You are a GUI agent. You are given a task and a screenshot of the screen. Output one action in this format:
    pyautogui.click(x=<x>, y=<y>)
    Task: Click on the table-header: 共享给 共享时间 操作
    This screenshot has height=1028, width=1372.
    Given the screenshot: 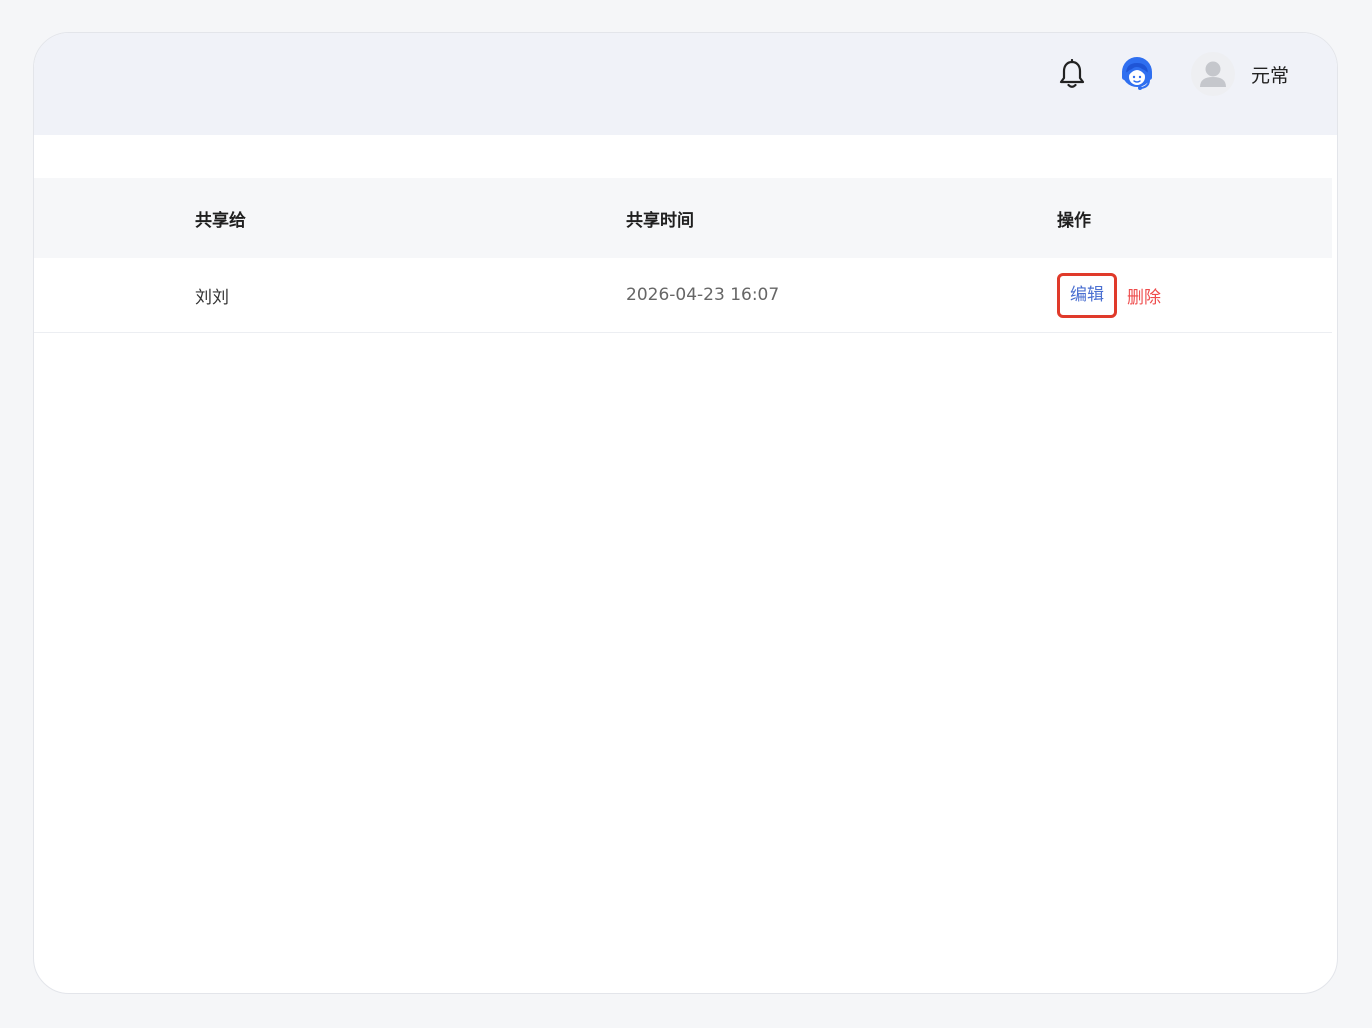 What is the action you would take?
    pyautogui.click(x=683, y=218)
    